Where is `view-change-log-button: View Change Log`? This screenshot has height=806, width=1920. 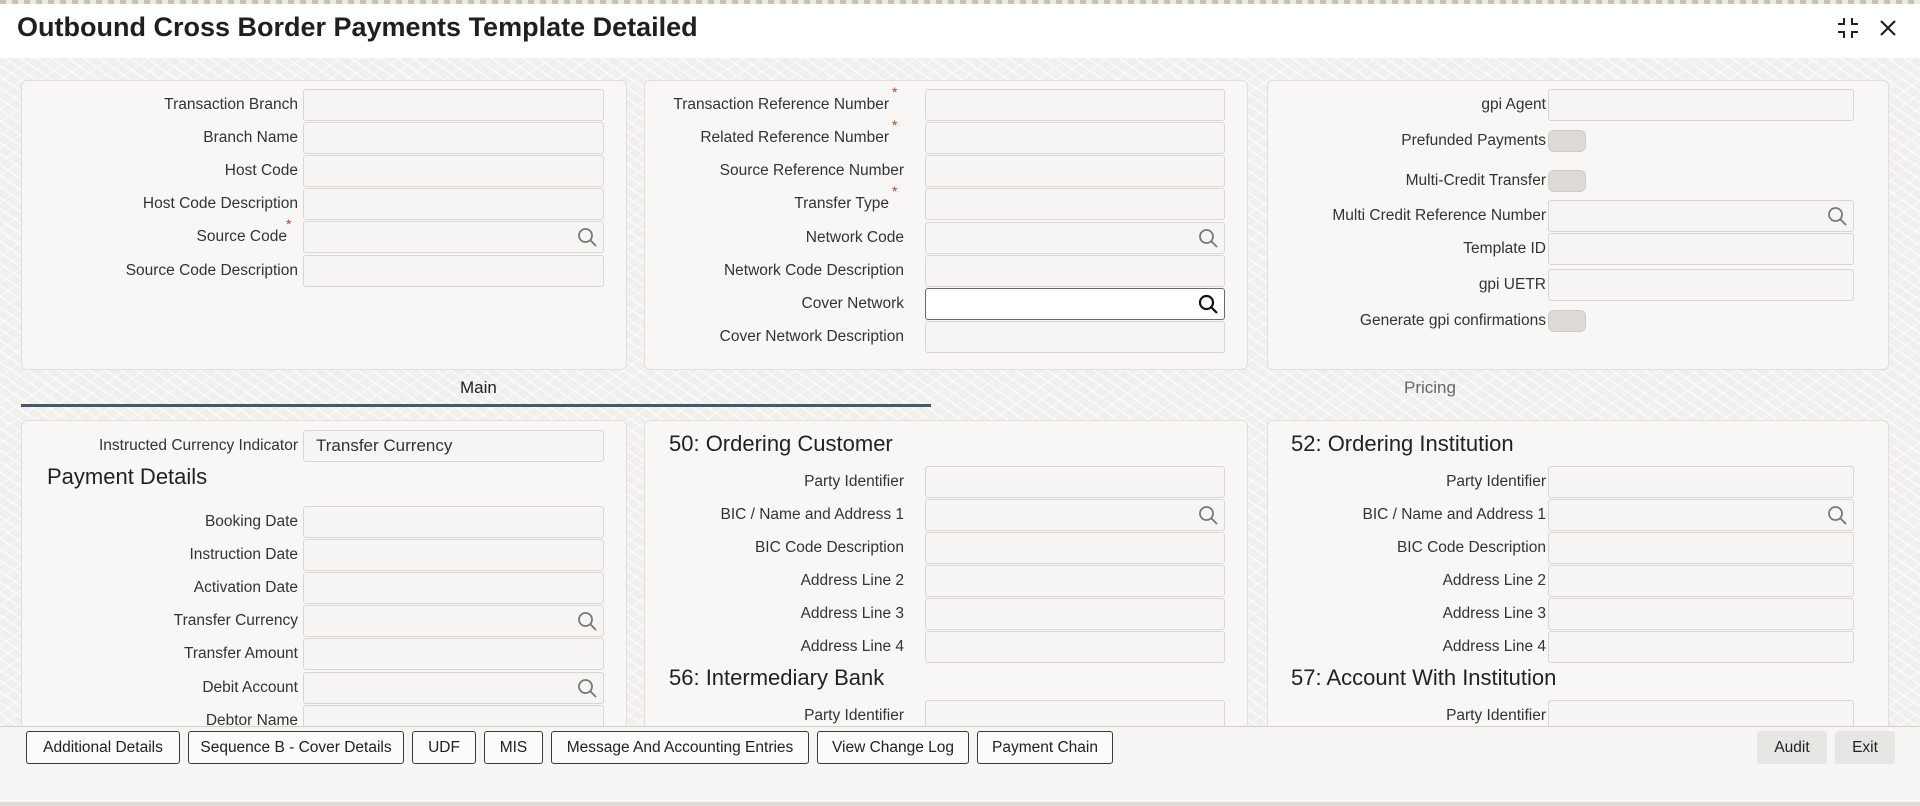 view-change-log-button: View Change Log is located at coordinates (893, 747).